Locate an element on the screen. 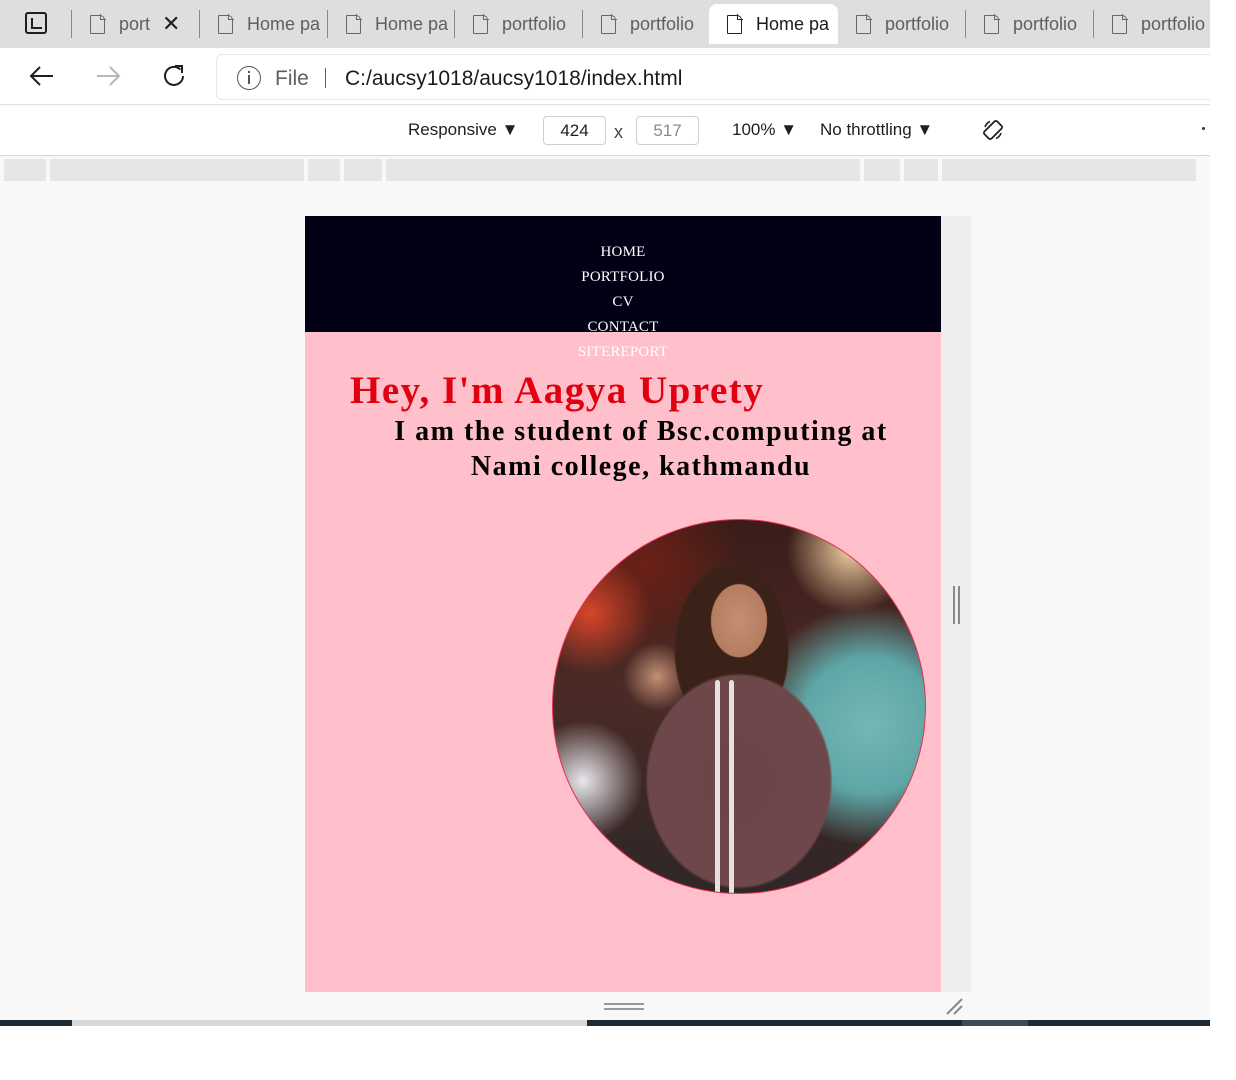 The image size is (1236, 1080). resize-corner-icon is located at coordinates (954, 1008).